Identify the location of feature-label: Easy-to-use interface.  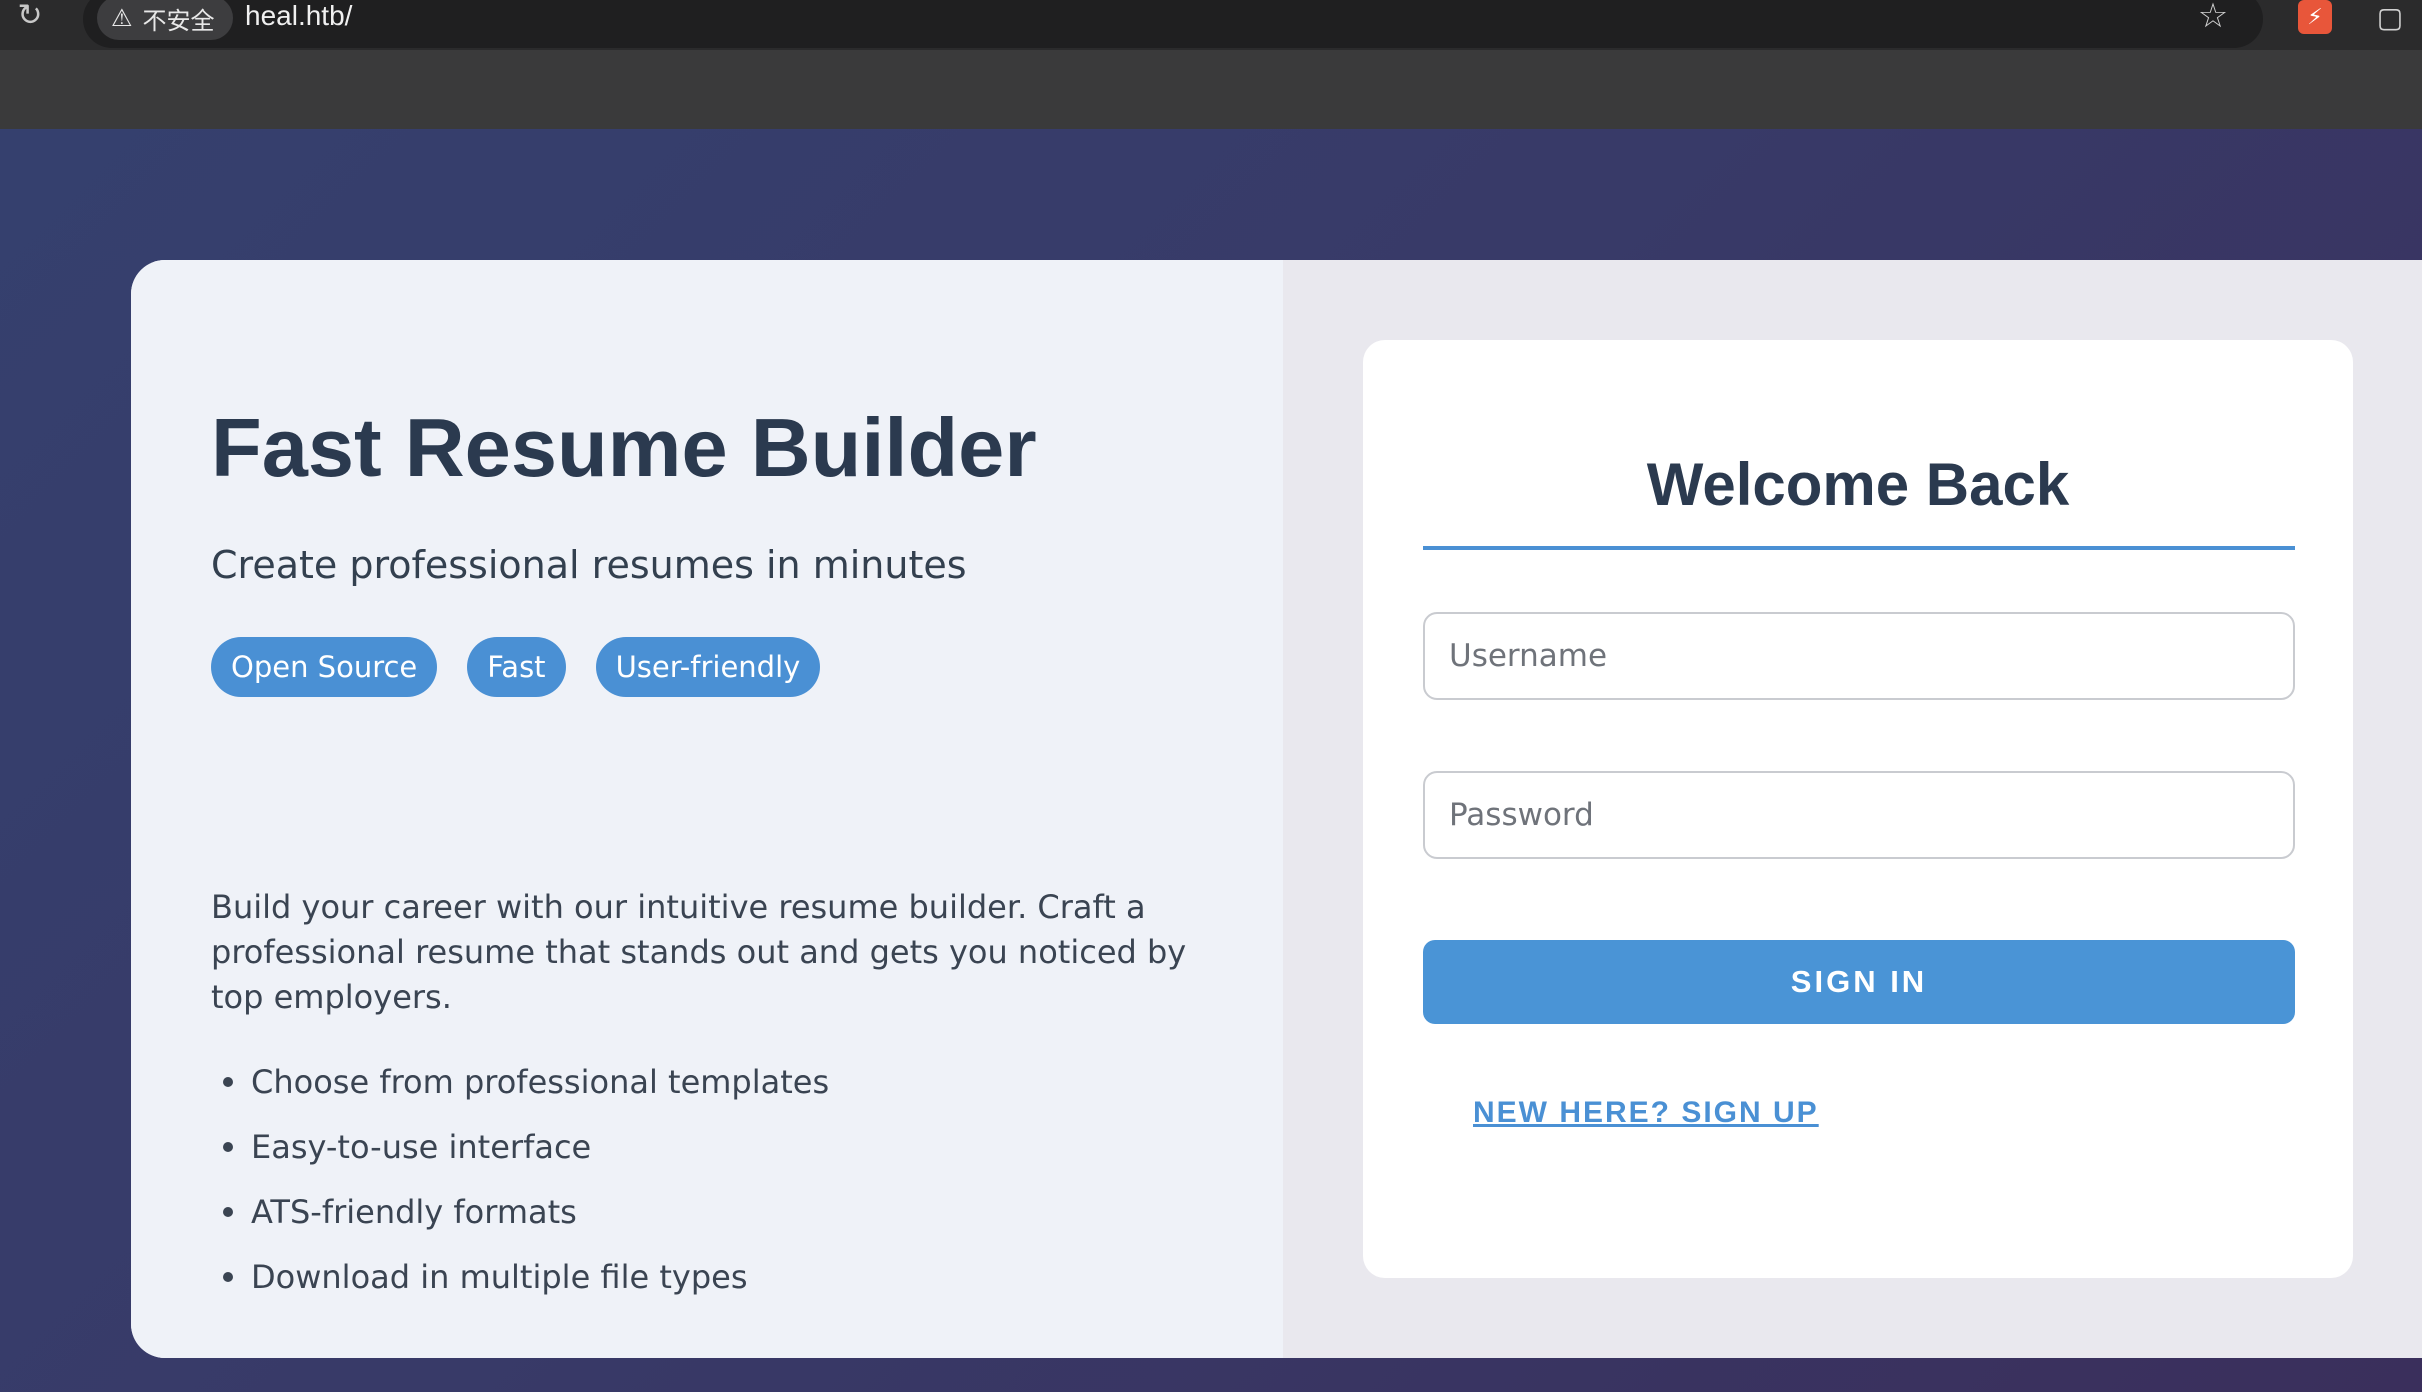
(421, 1146).